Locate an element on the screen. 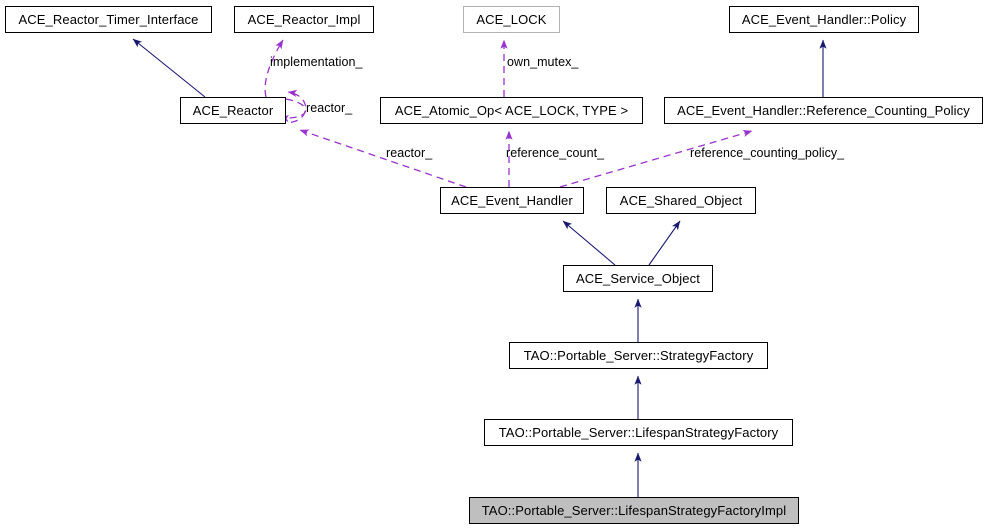  class-node-ace-reactor-impl: ACE_Reactor_Impl is located at coordinates (304, 19).